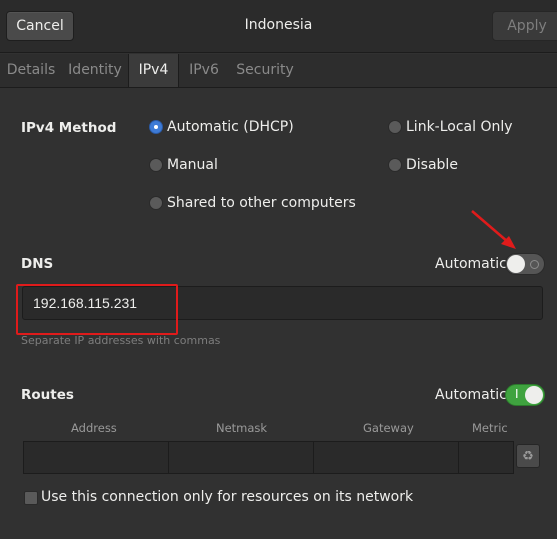 This screenshot has width=557, height=539. I want to click on radio-label: Manual, so click(192, 165).